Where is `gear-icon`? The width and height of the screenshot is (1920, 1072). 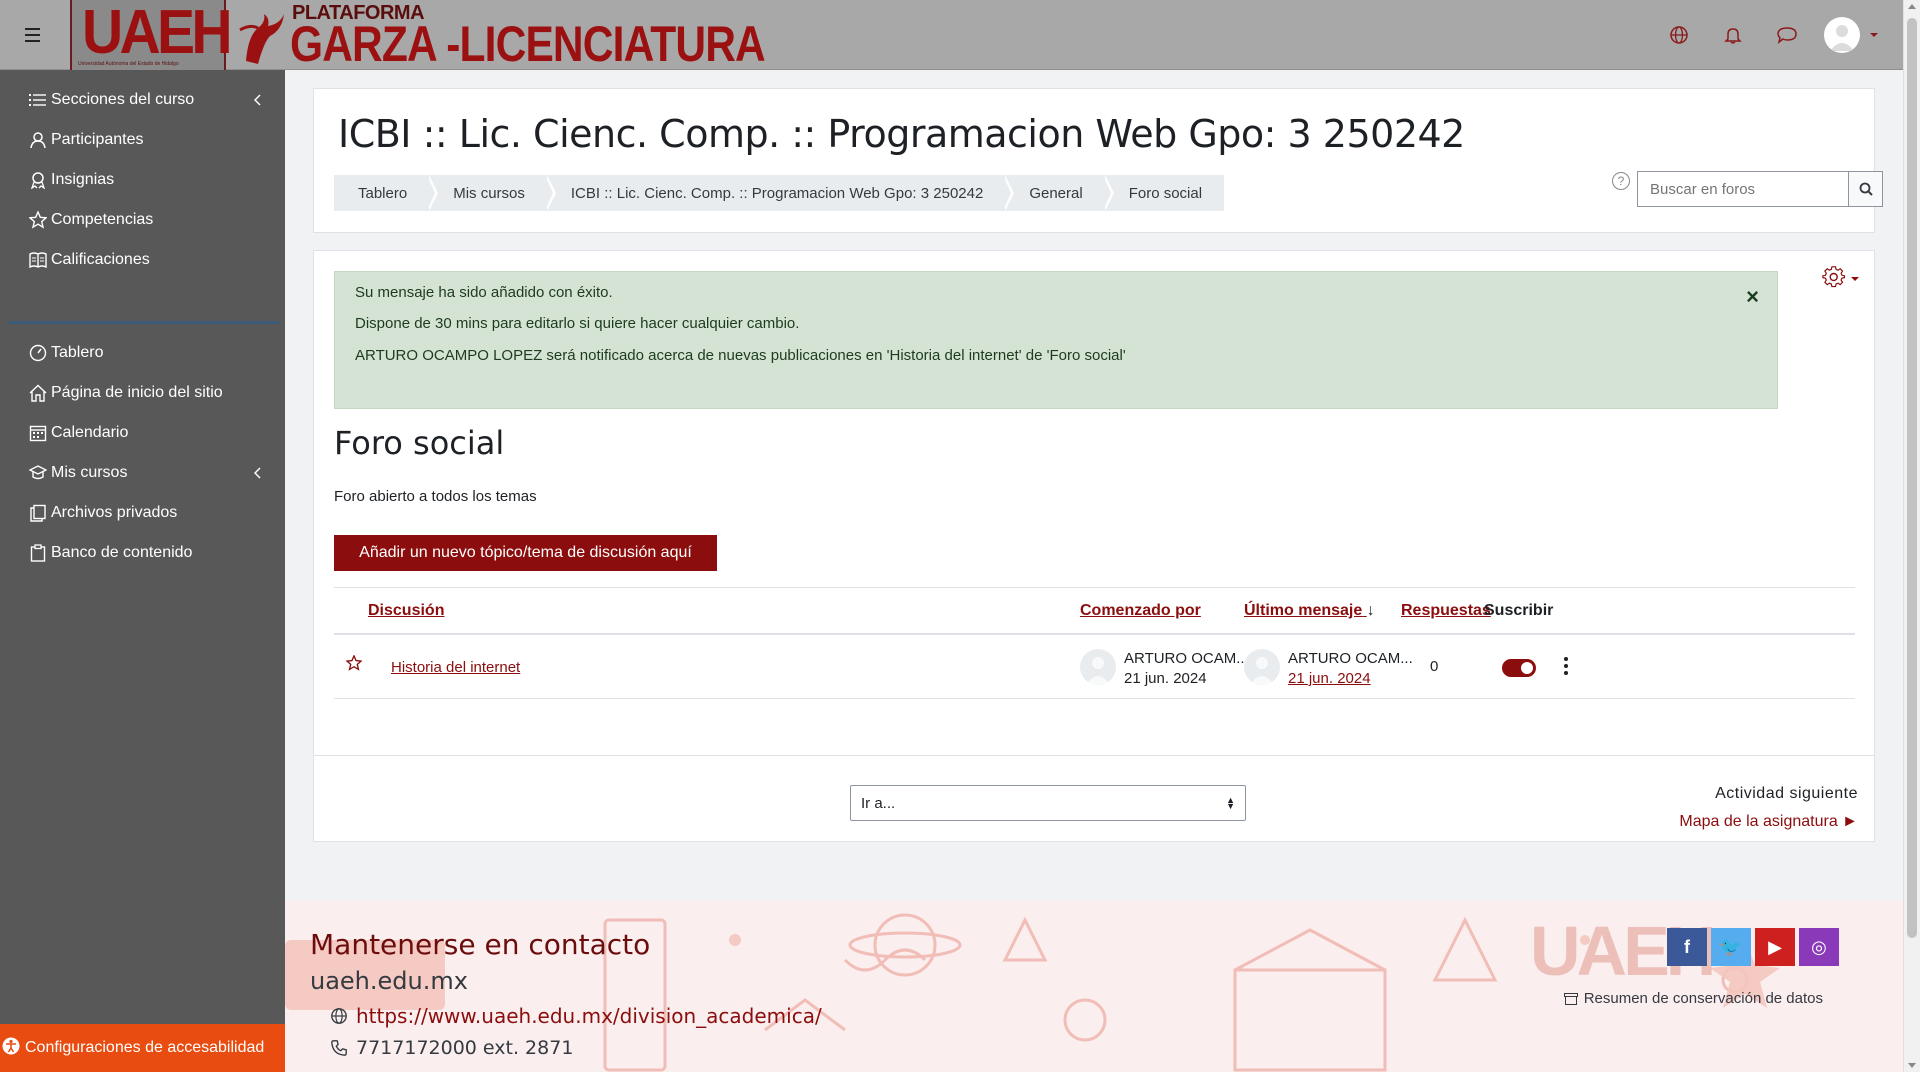 gear-icon is located at coordinates (1834, 277).